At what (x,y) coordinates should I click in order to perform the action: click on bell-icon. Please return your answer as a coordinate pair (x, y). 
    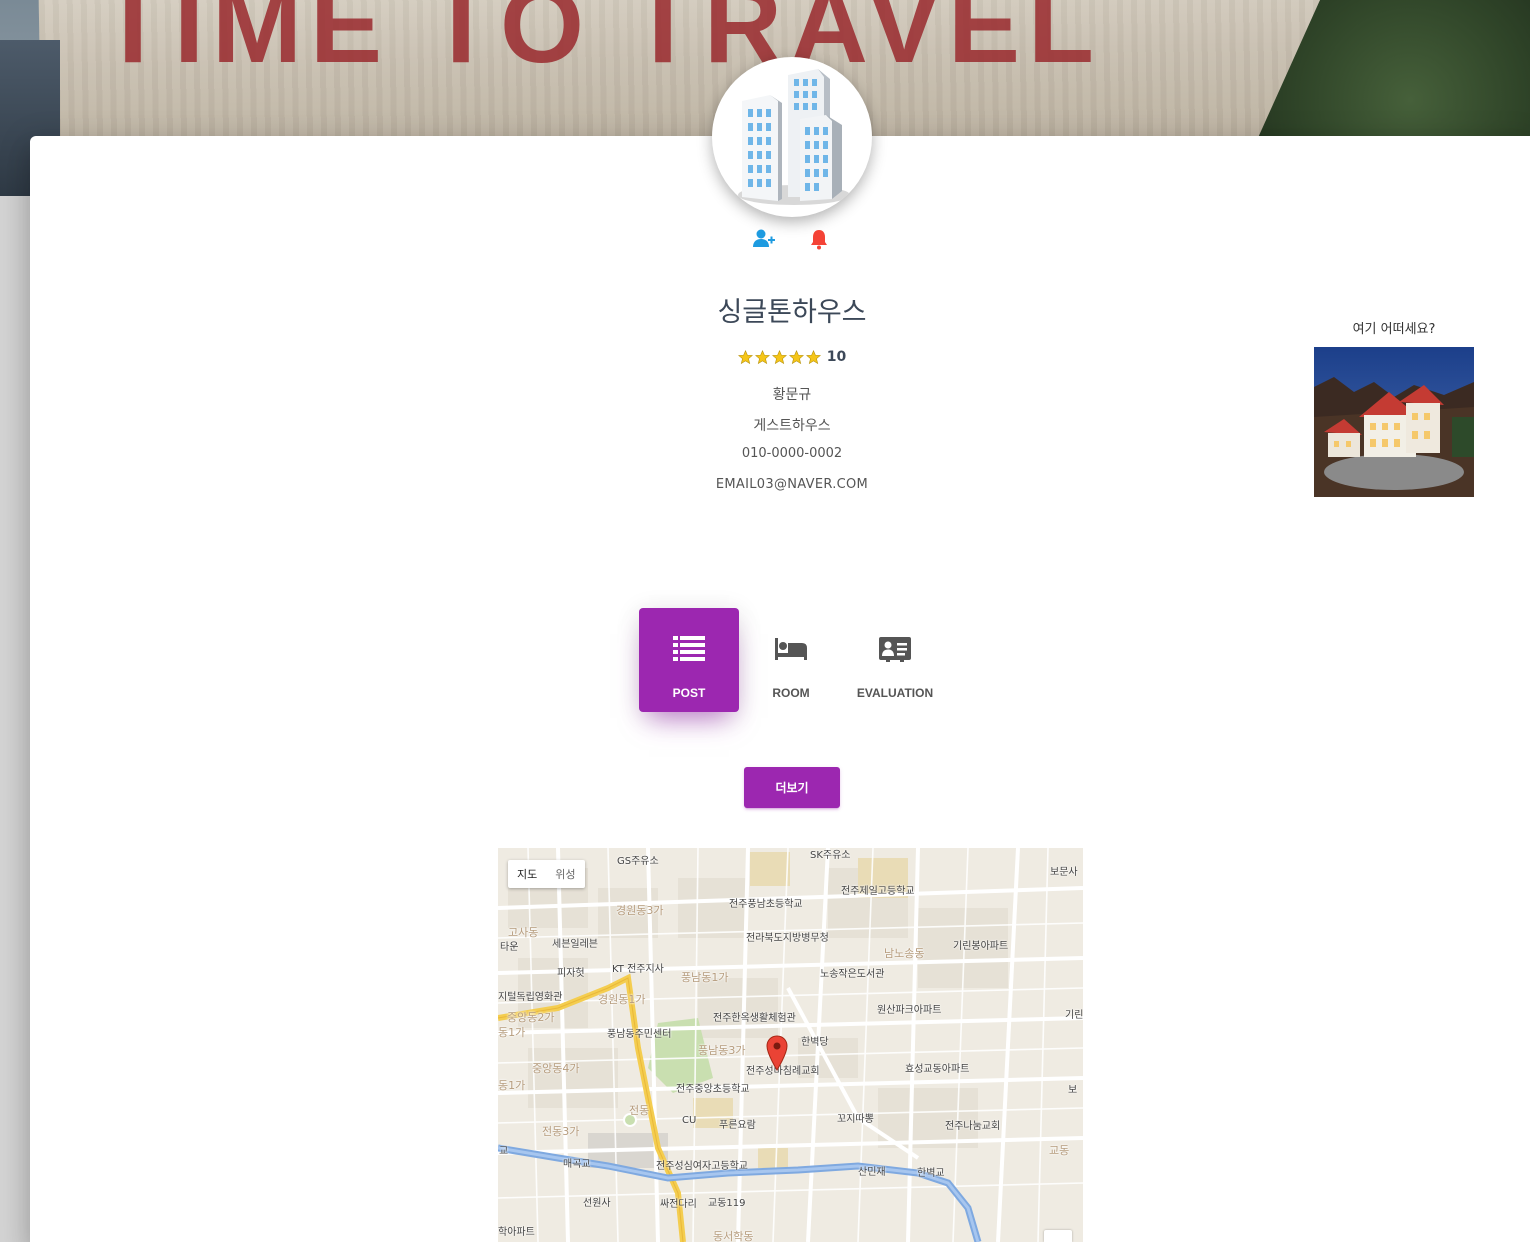
    Looking at the image, I should click on (819, 240).